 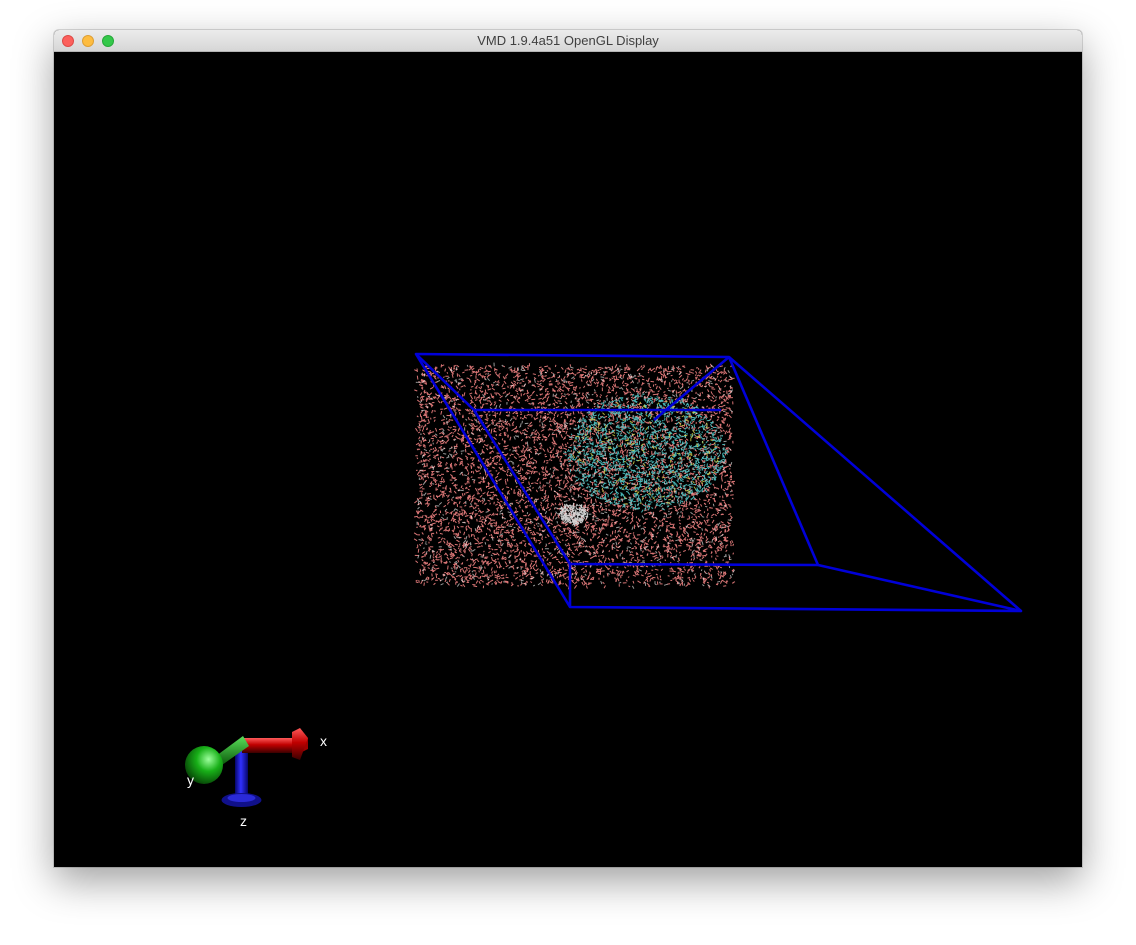 What do you see at coordinates (243, 821) in the screenshot?
I see `z-axis-label: z` at bounding box center [243, 821].